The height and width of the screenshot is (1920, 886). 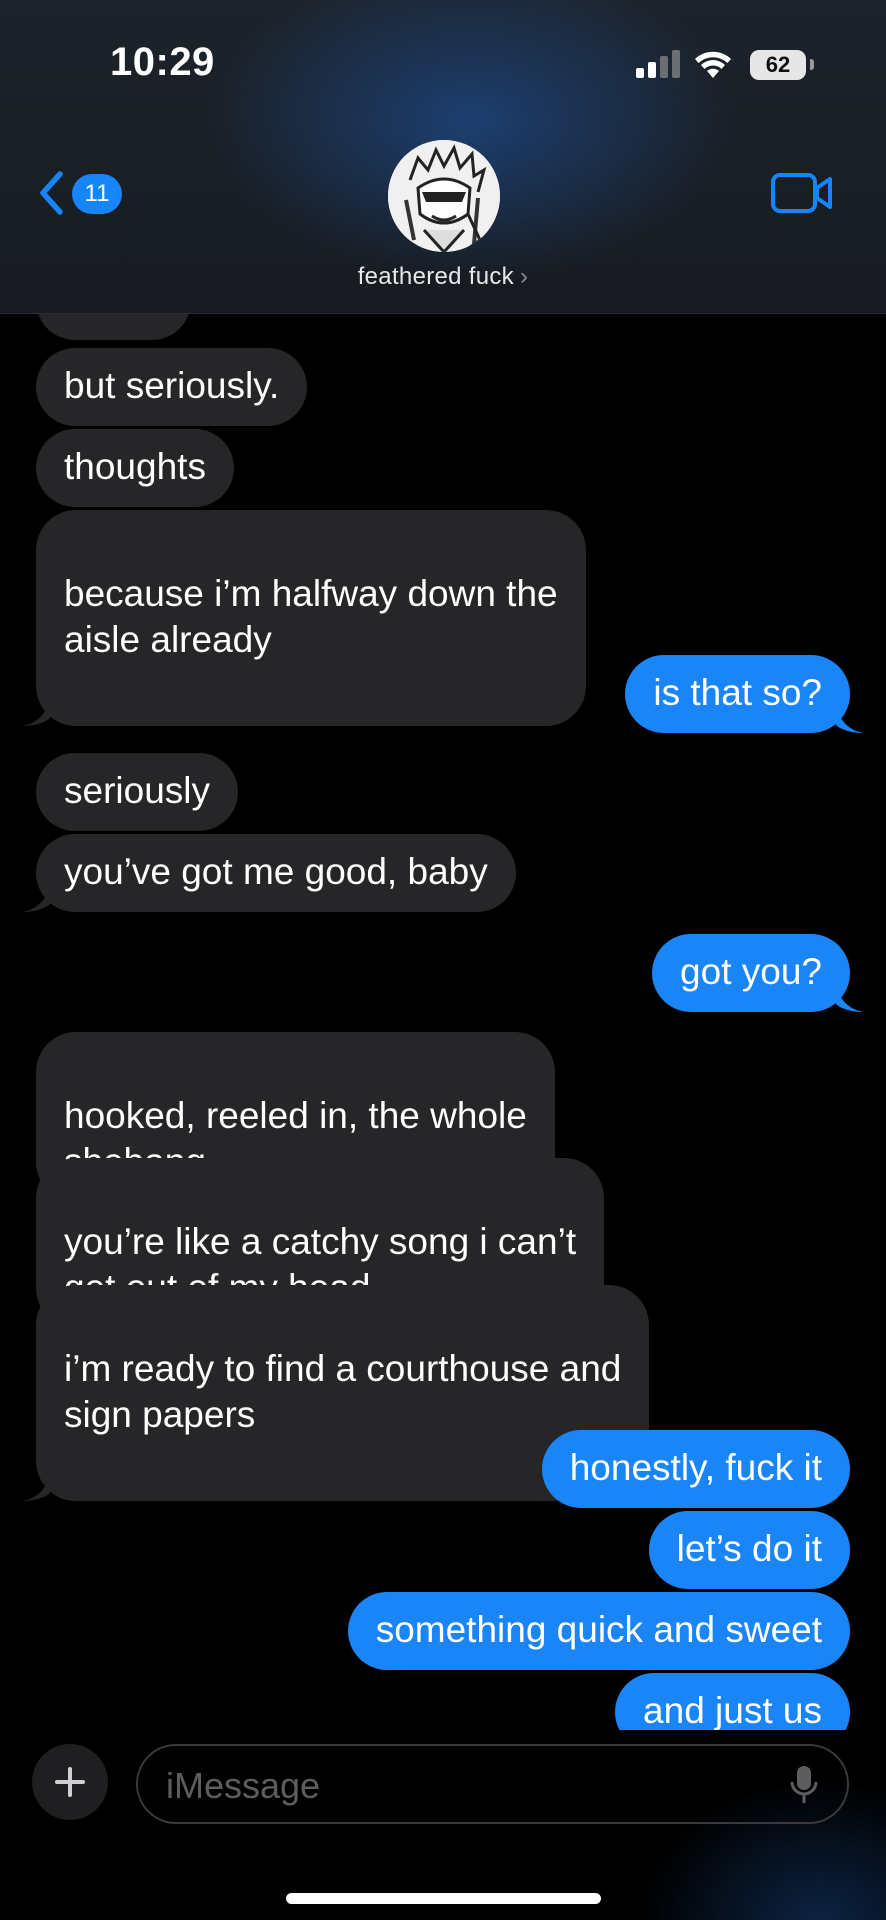 I want to click on message-bubble-sent: got you?, so click(x=758, y=973).